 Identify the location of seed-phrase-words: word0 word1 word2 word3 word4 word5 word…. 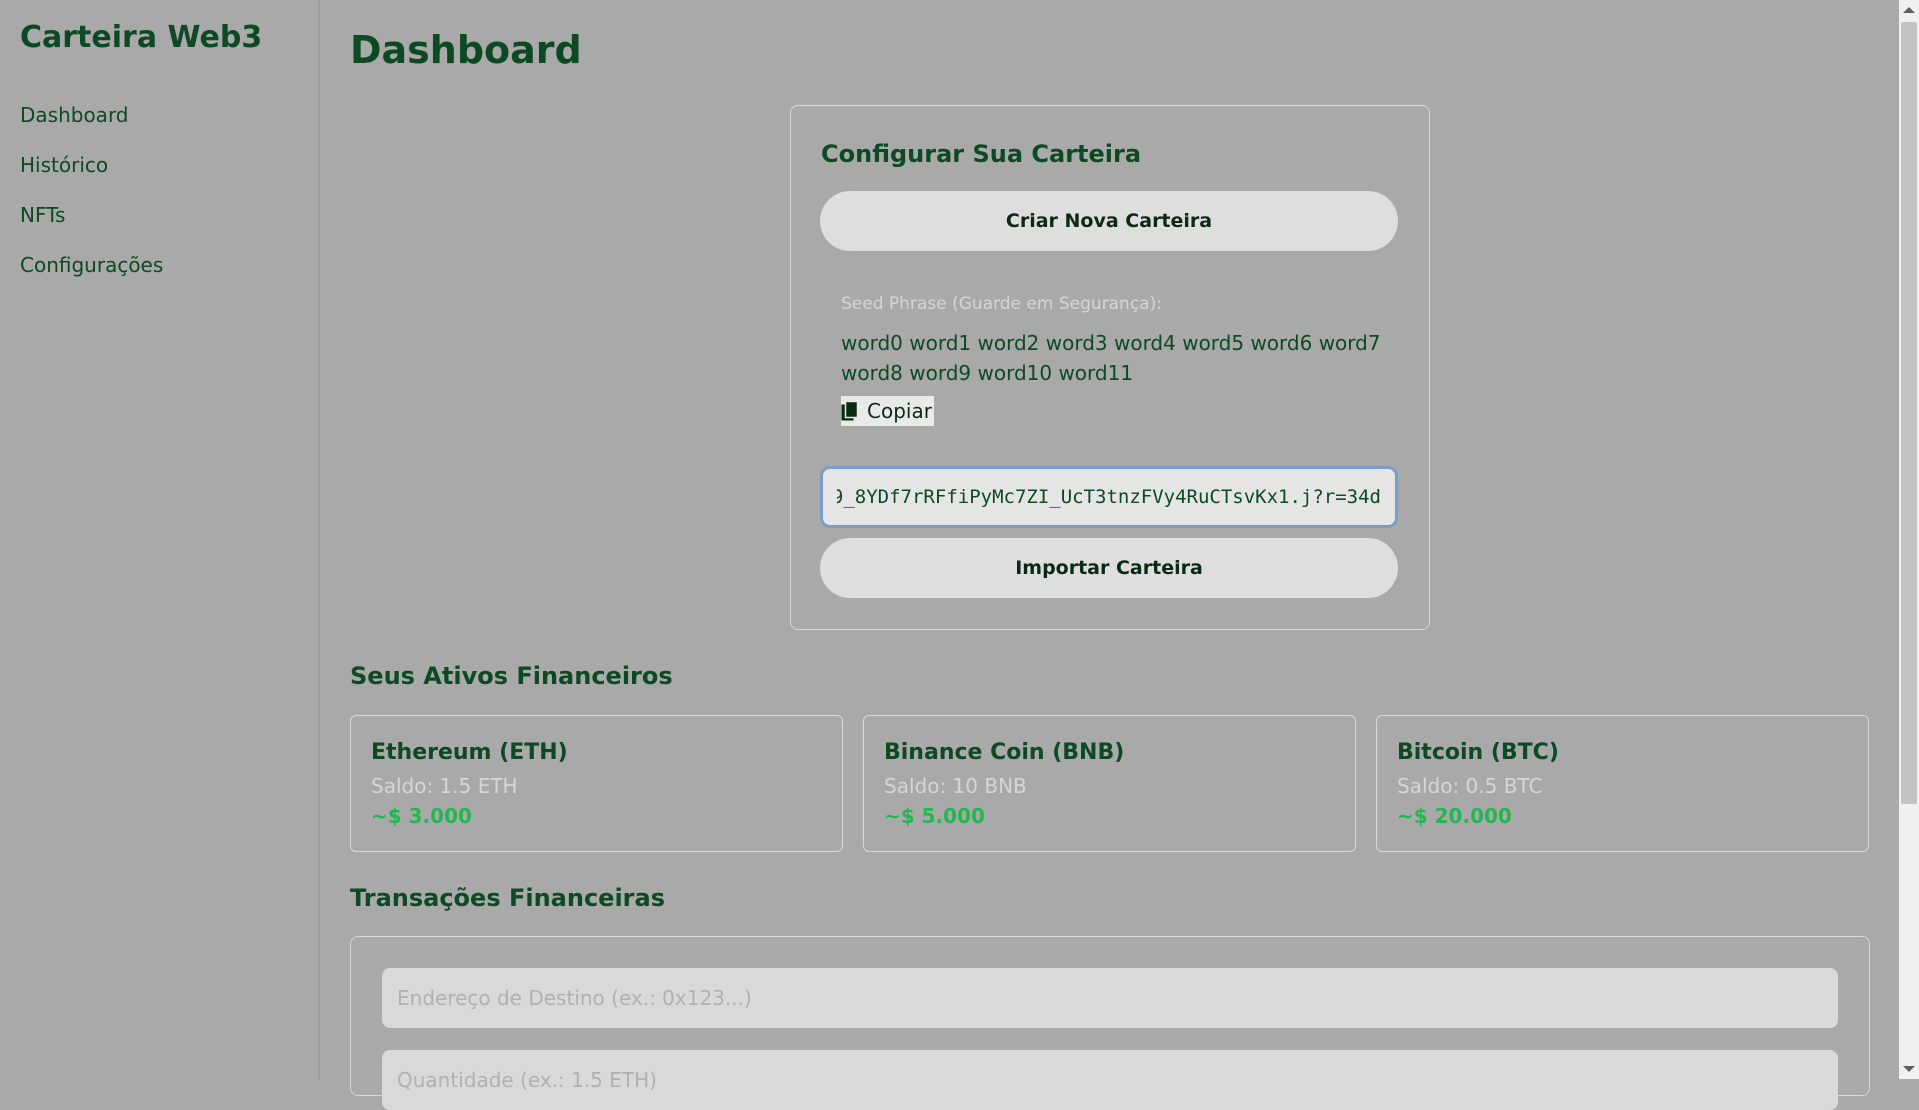
(1111, 358).